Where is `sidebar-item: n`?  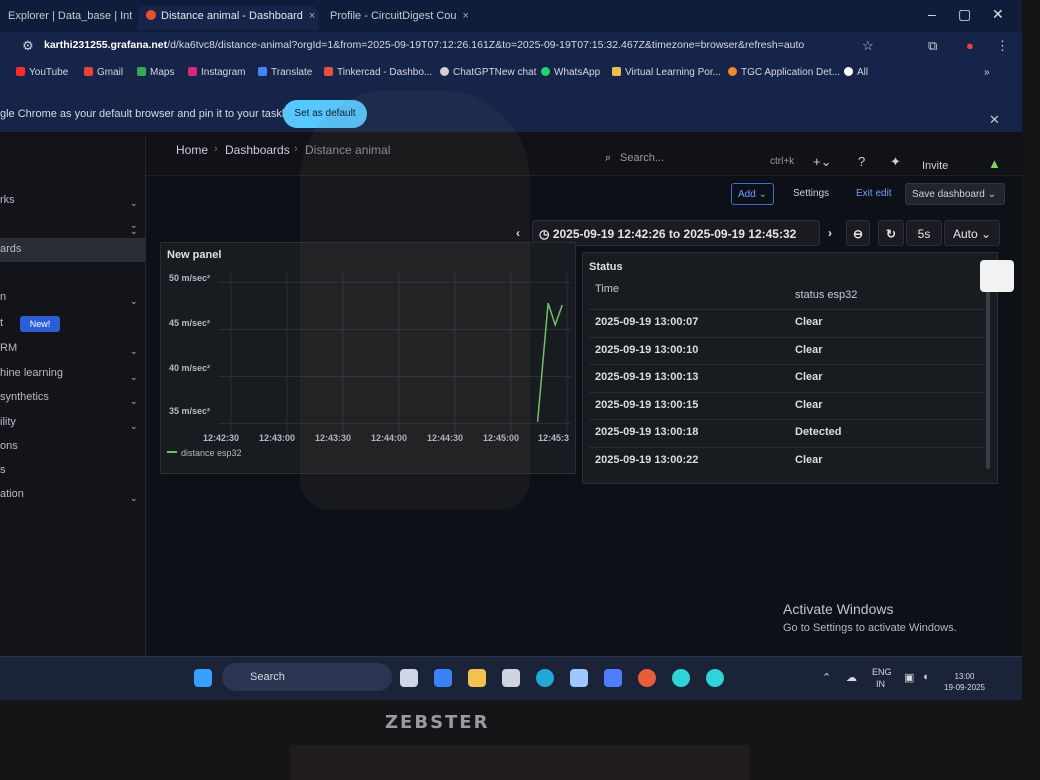 sidebar-item: n is located at coordinates (3, 297).